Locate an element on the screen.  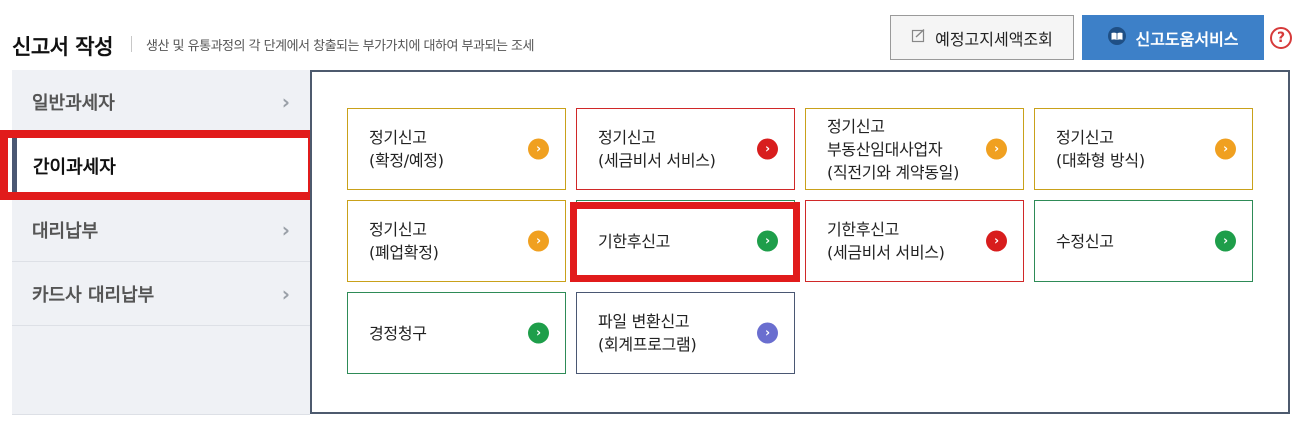
card-regular-filing-business-closure: 정기신고 (폐업확정) › is located at coordinates (456, 241).